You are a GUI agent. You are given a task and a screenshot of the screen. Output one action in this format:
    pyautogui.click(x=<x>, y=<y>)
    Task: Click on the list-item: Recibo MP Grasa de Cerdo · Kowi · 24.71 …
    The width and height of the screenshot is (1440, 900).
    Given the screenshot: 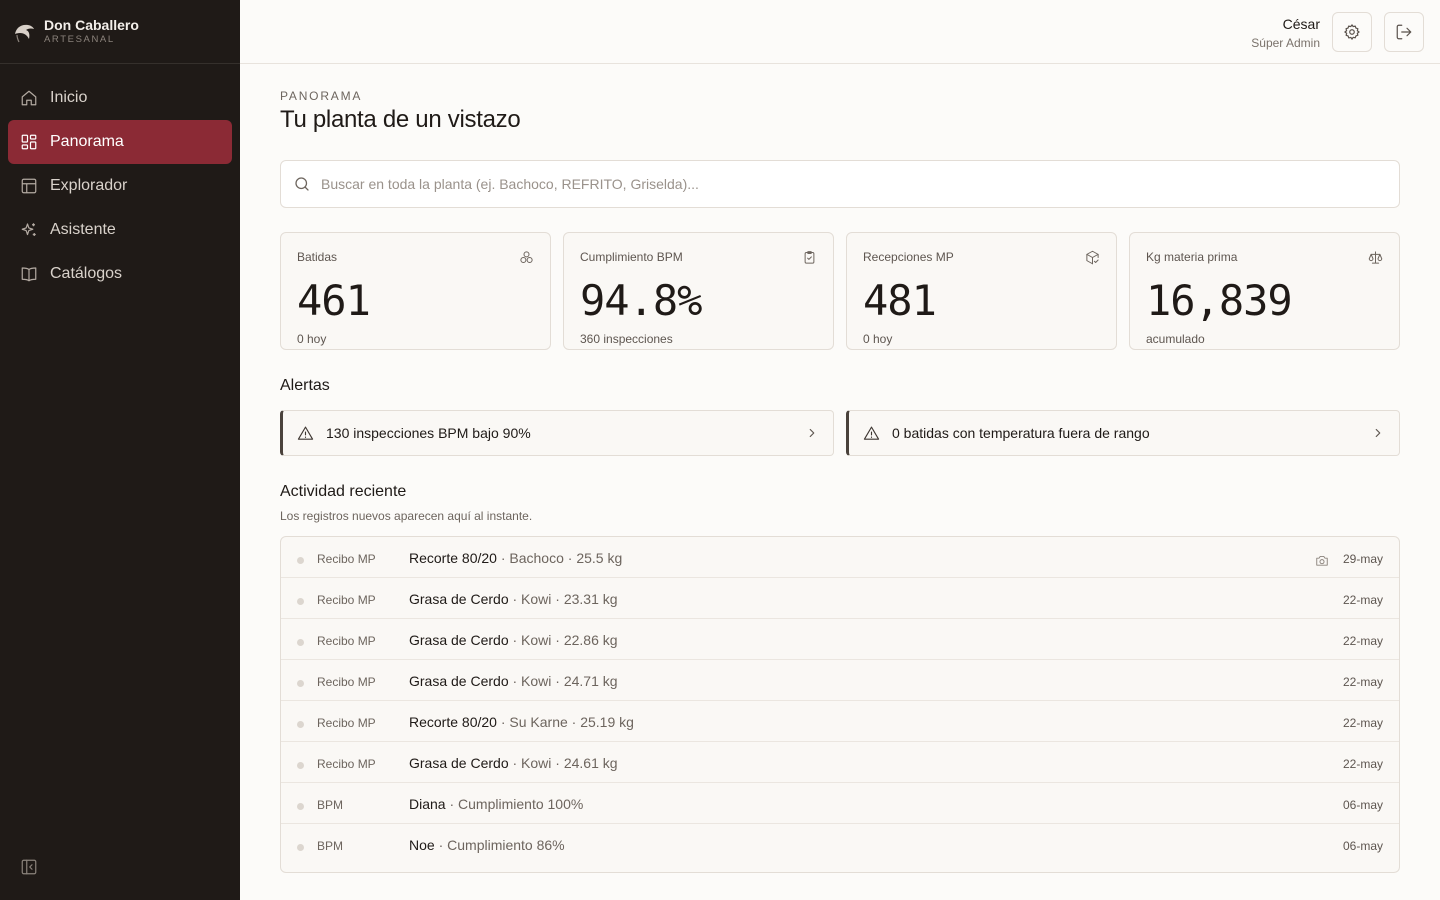 What is the action you would take?
    pyautogui.click(x=840, y=680)
    